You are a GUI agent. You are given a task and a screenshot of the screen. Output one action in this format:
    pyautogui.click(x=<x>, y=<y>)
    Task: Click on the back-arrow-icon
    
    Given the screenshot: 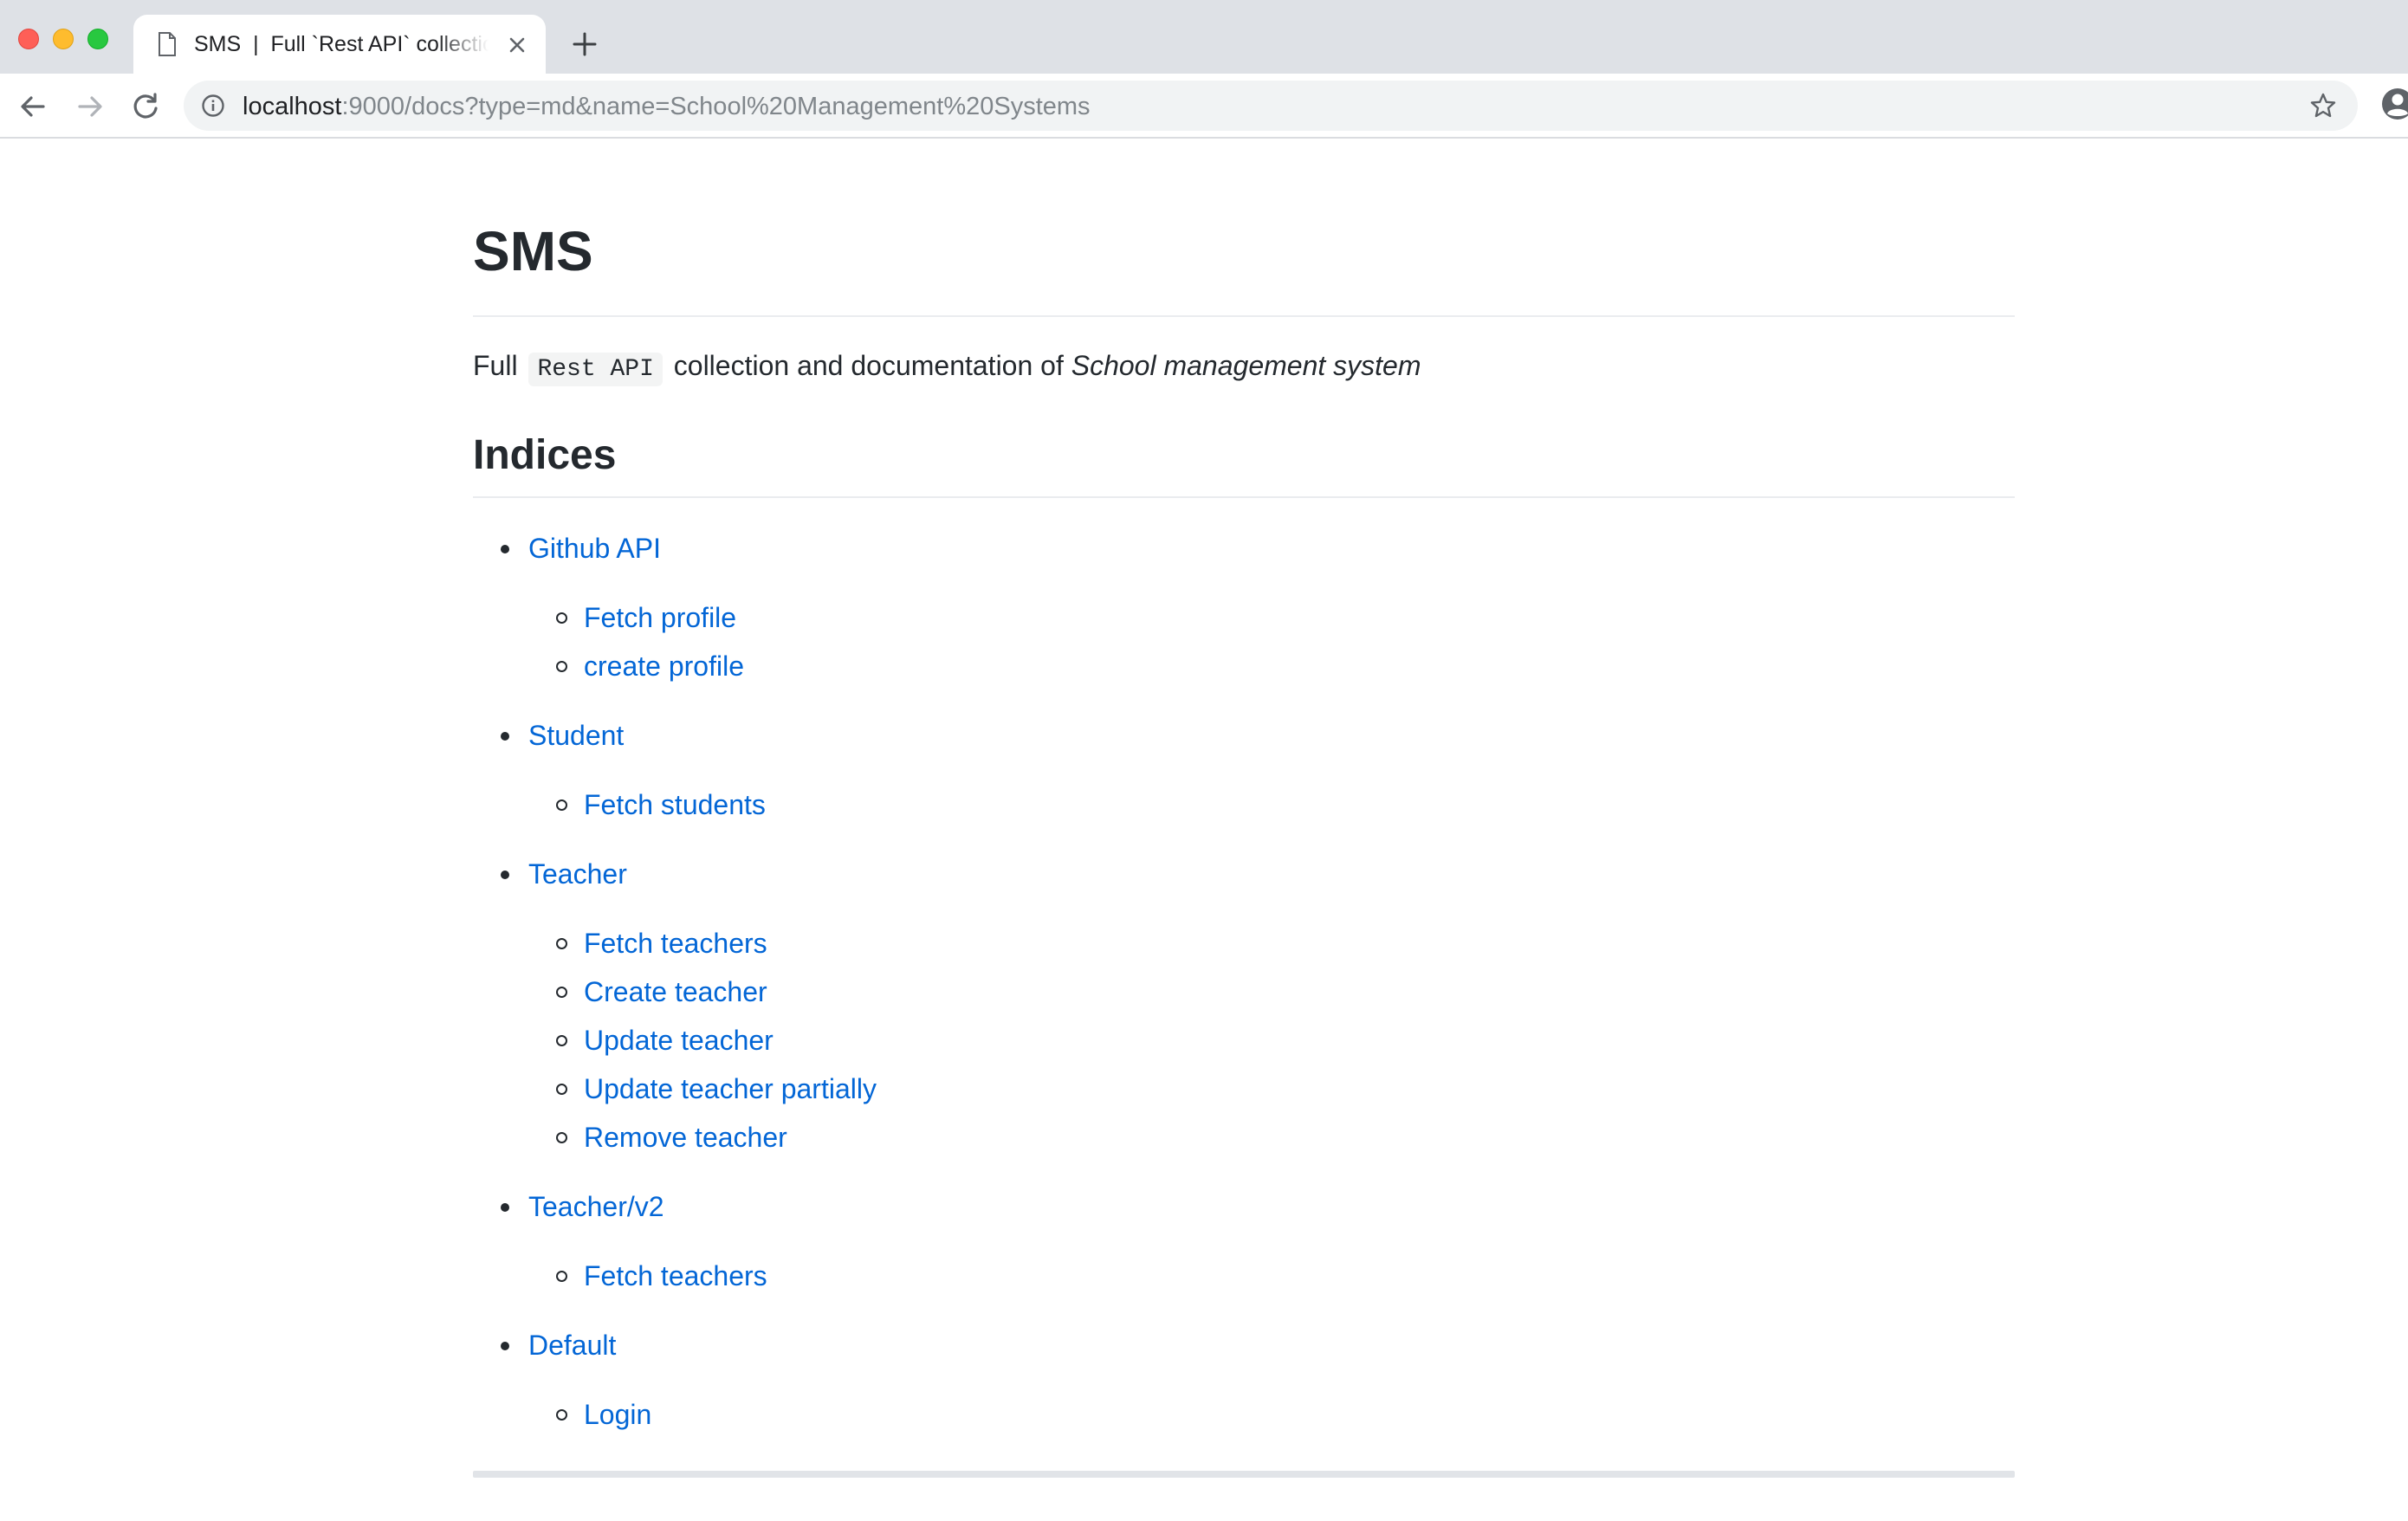 What is the action you would take?
    pyautogui.click(x=33, y=106)
    